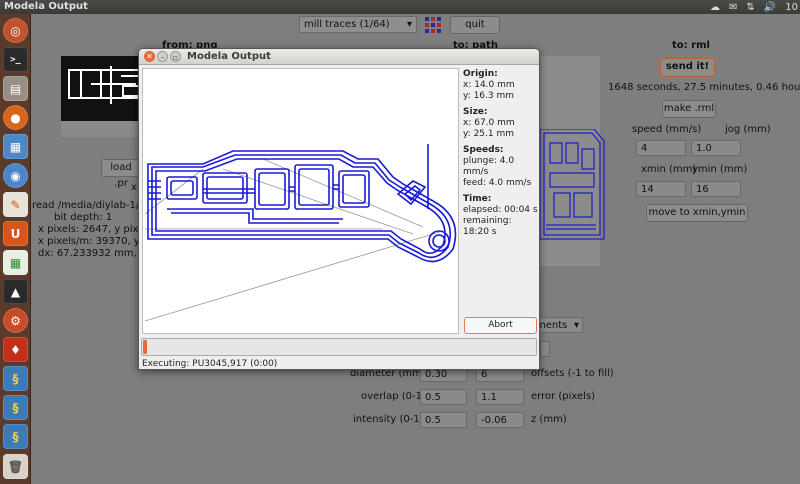 The width and height of the screenshot is (800, 484). Describe the element at coordinates (500, 210) in the screenshot. I see `elapsed-time: elapsed: 00:04 s` at that location.